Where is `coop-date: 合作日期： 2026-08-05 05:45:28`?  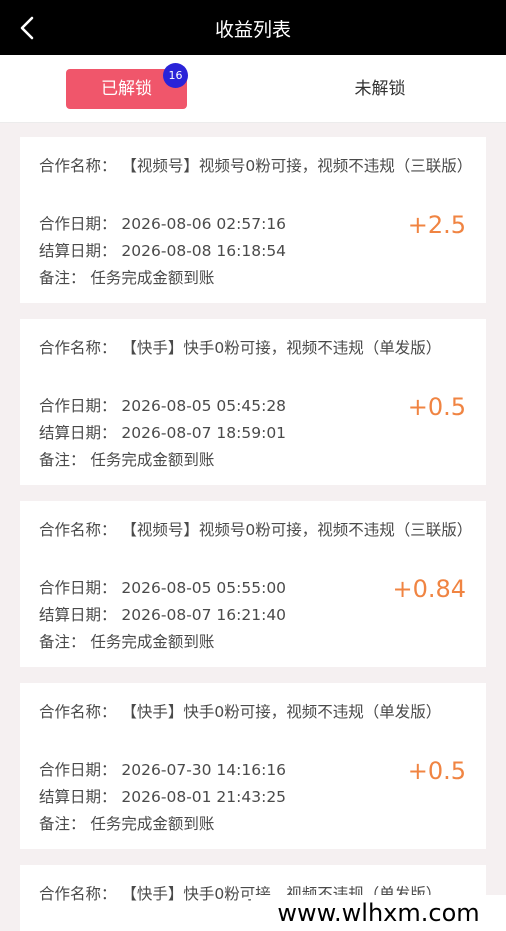
coop-date: 合作日期： 2026-08-05 05:45:28 is located at coordinates (163, 406).